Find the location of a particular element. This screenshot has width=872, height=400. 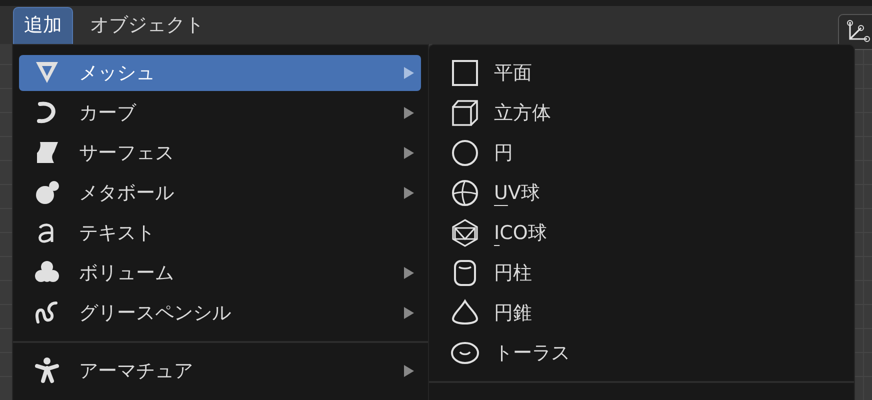

menu-item-label: 立方体 is located at coordinates (523, 113).